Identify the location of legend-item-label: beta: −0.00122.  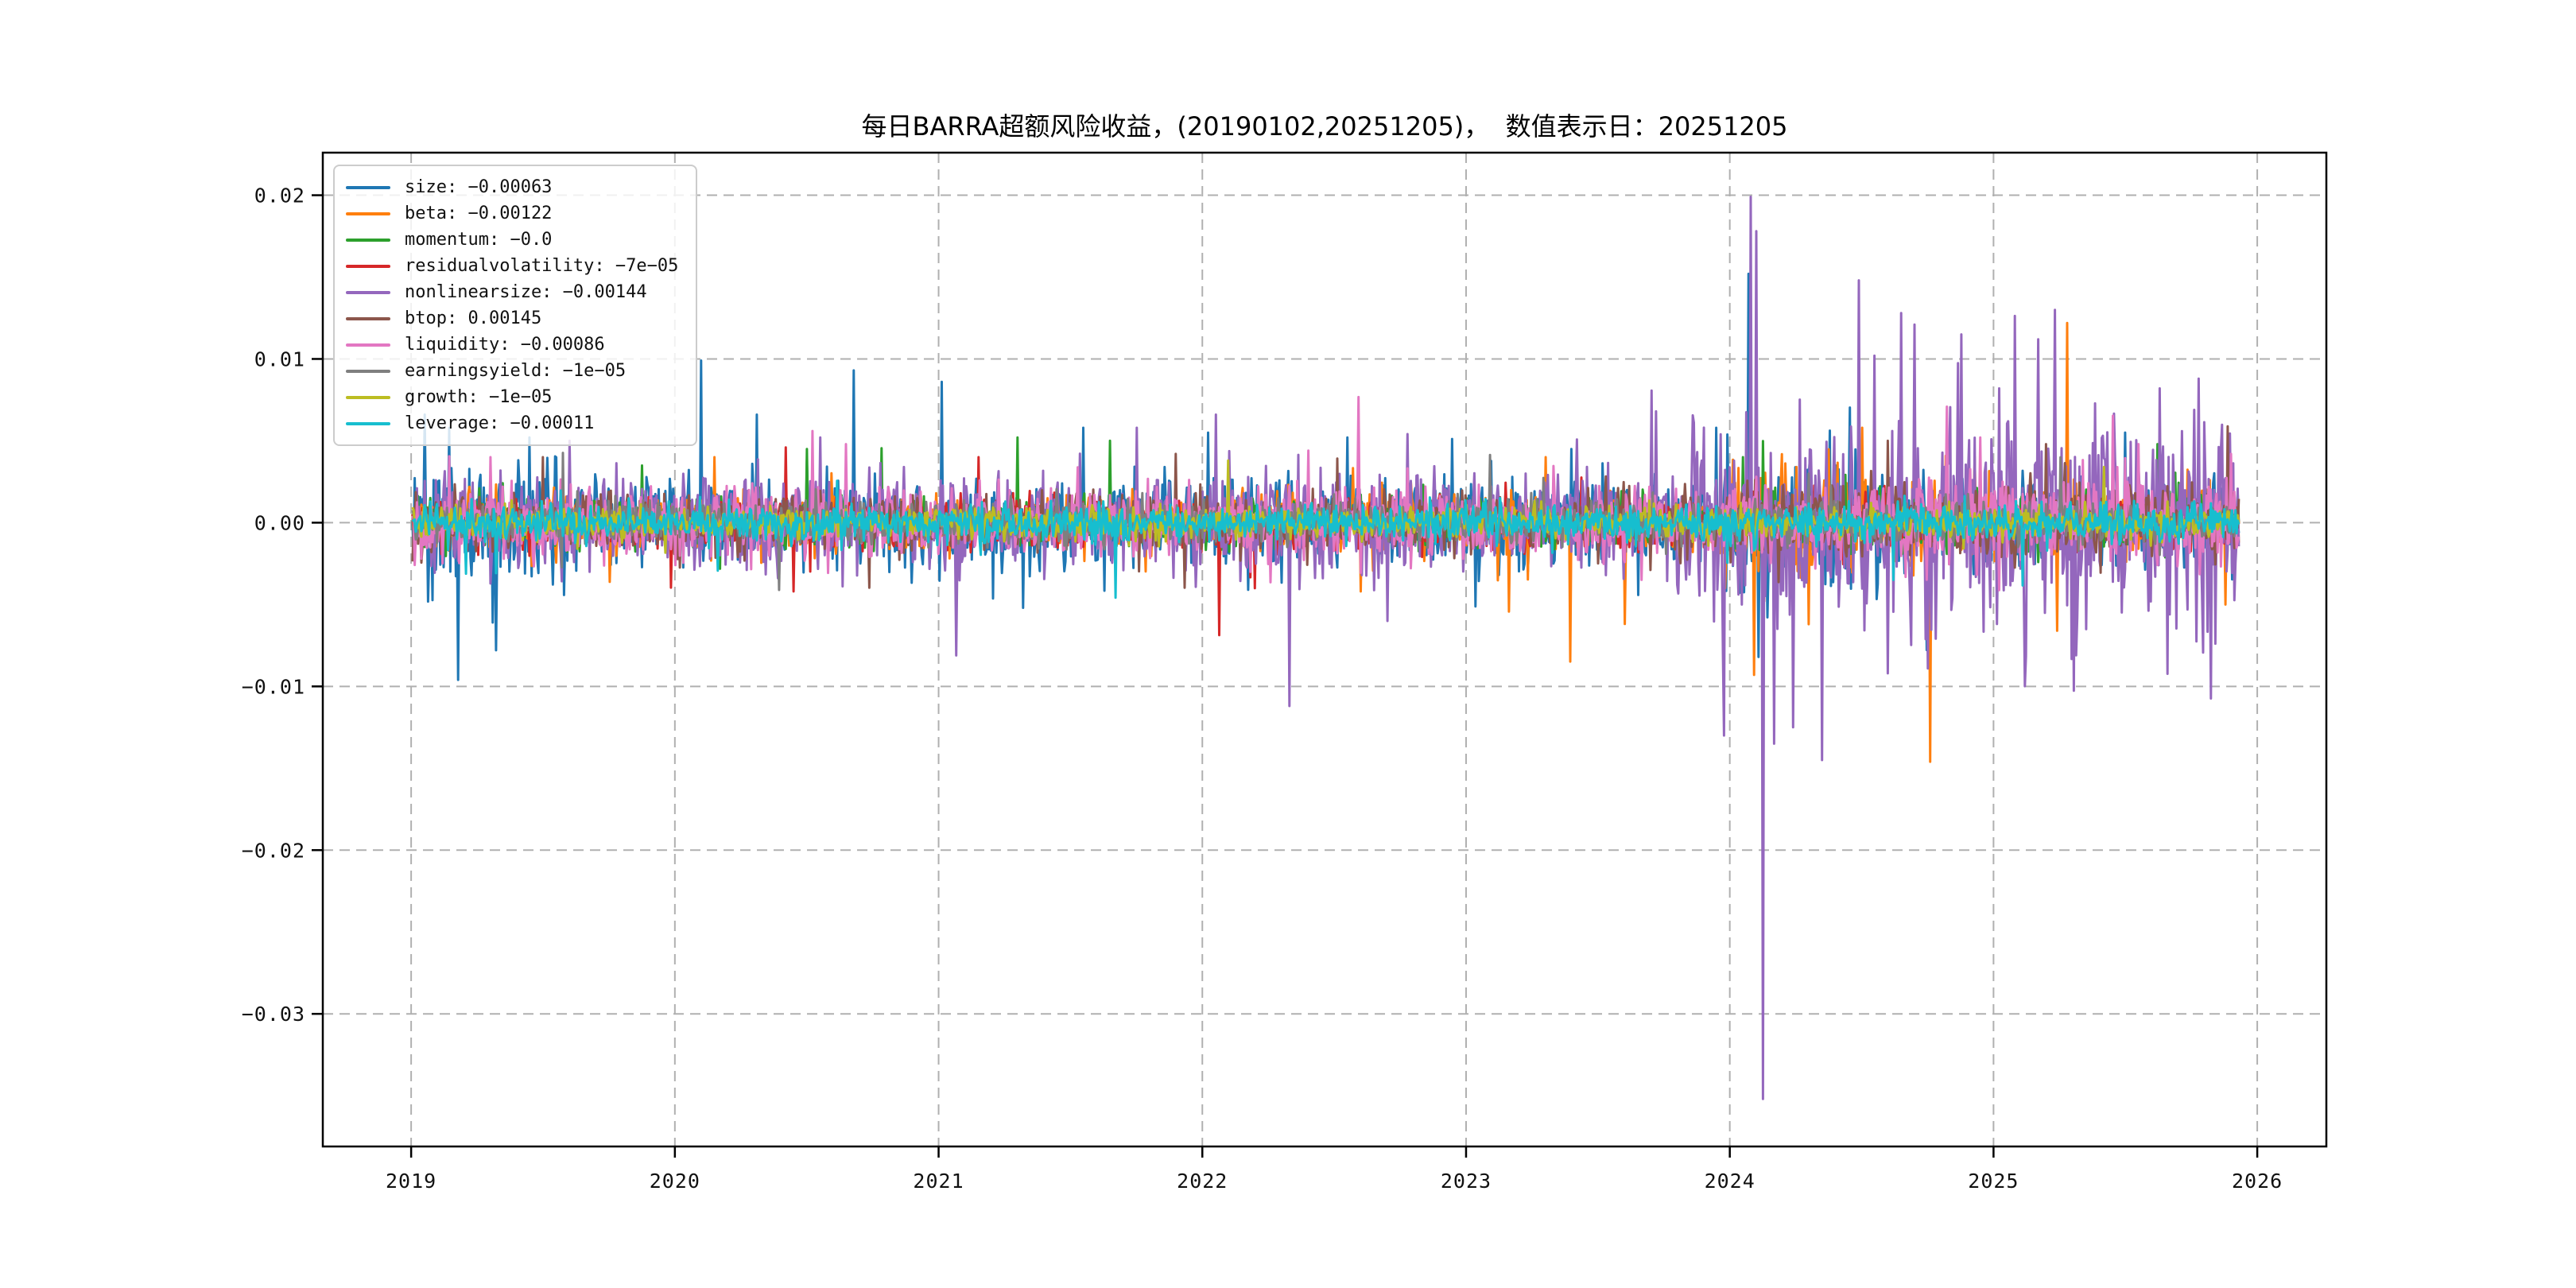
(479, 213).